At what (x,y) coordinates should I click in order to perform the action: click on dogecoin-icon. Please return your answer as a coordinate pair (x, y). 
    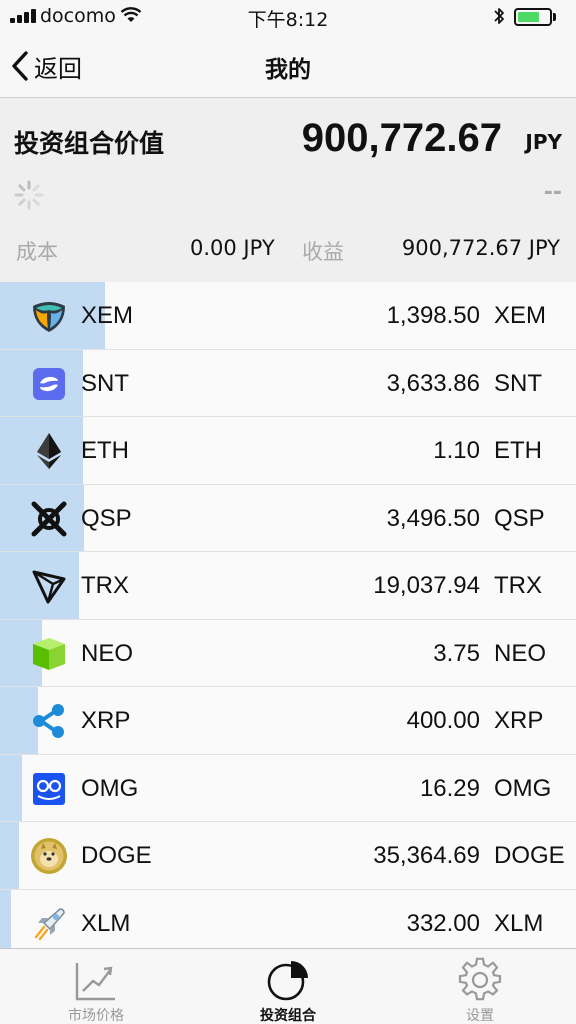
    Looking at the image, I should click on (49, 856).